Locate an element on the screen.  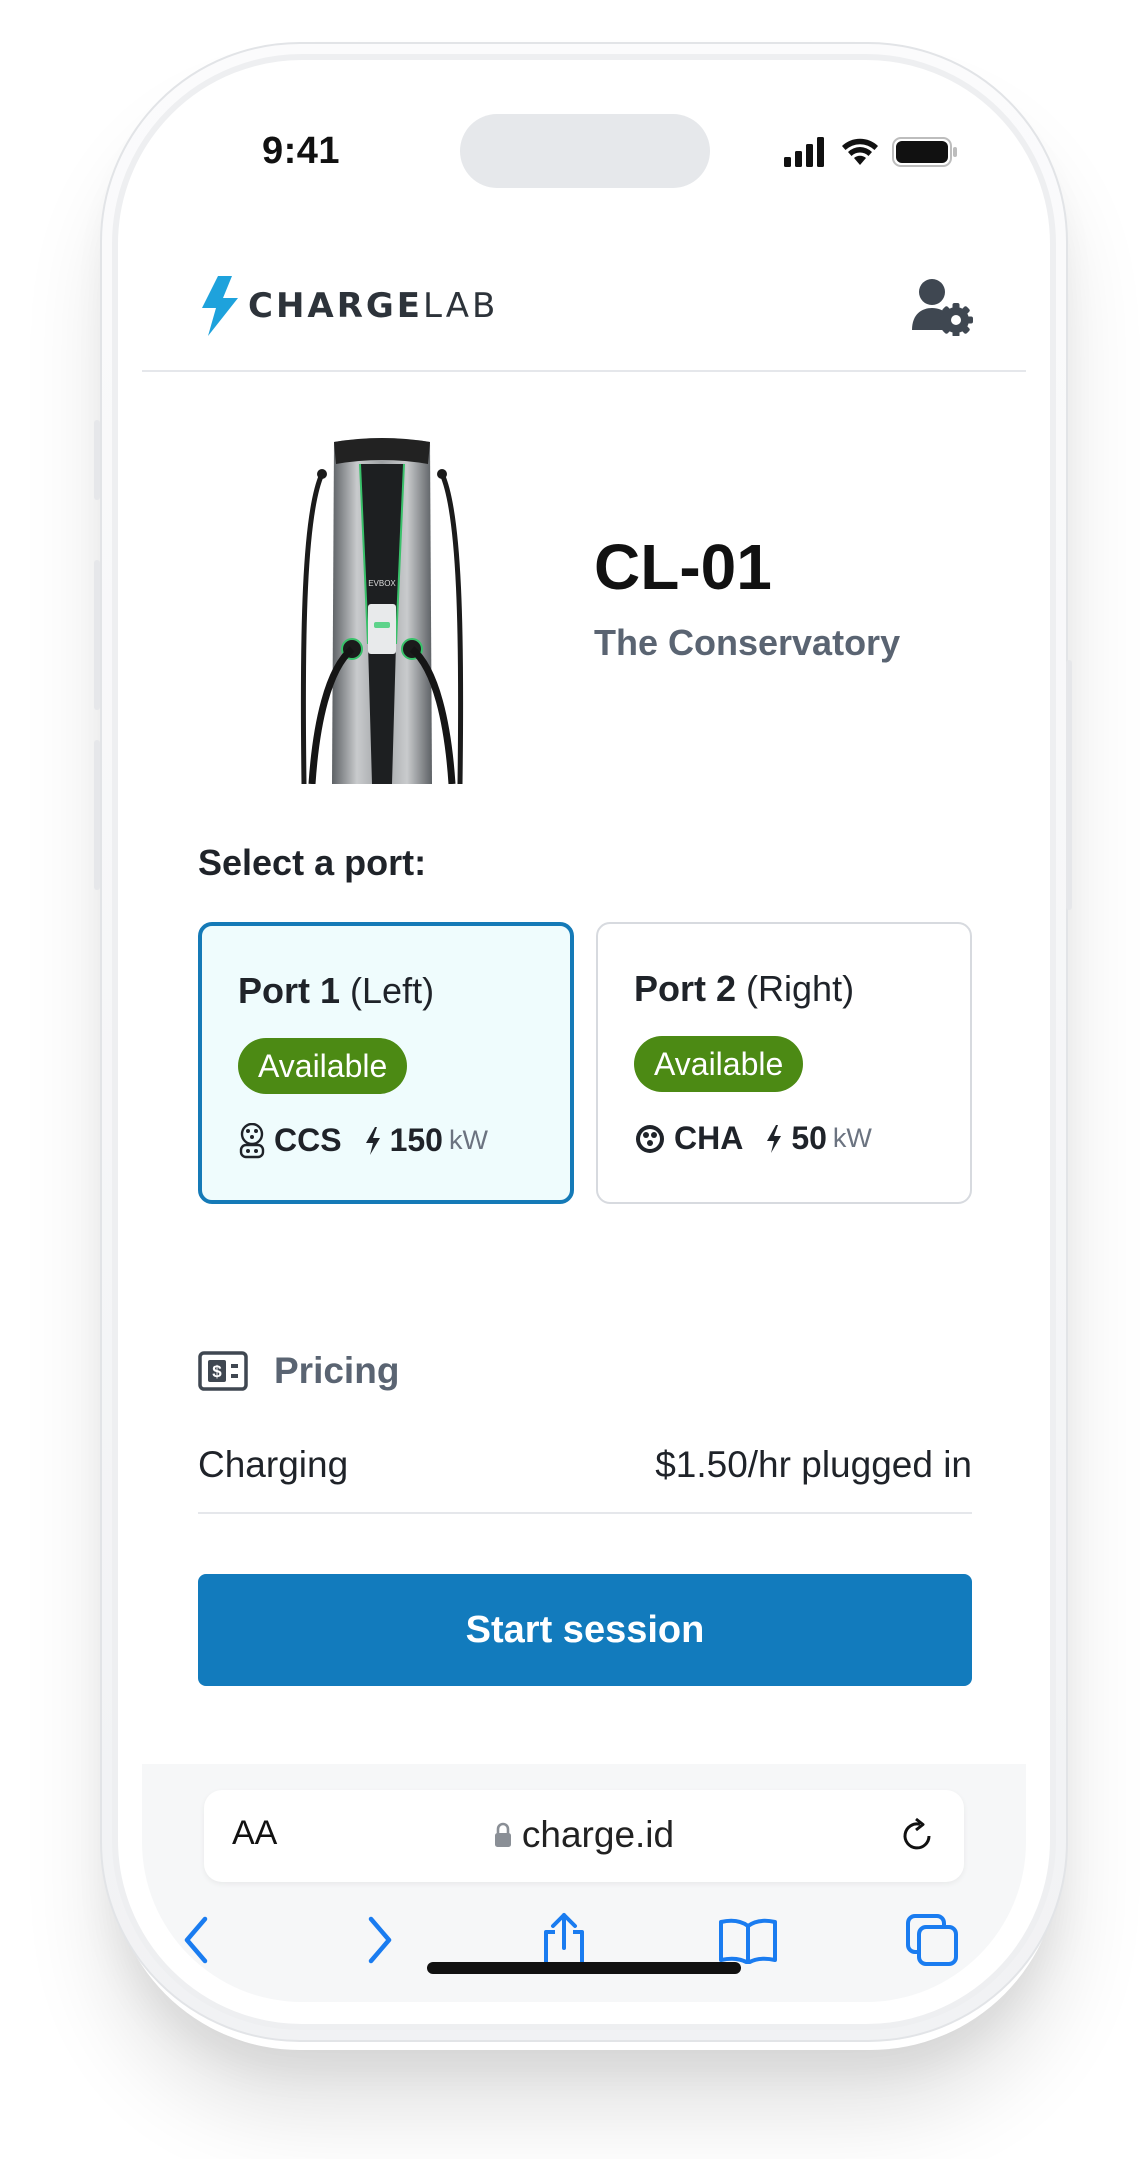
tabs-button is located at coordinates (932, 1940).